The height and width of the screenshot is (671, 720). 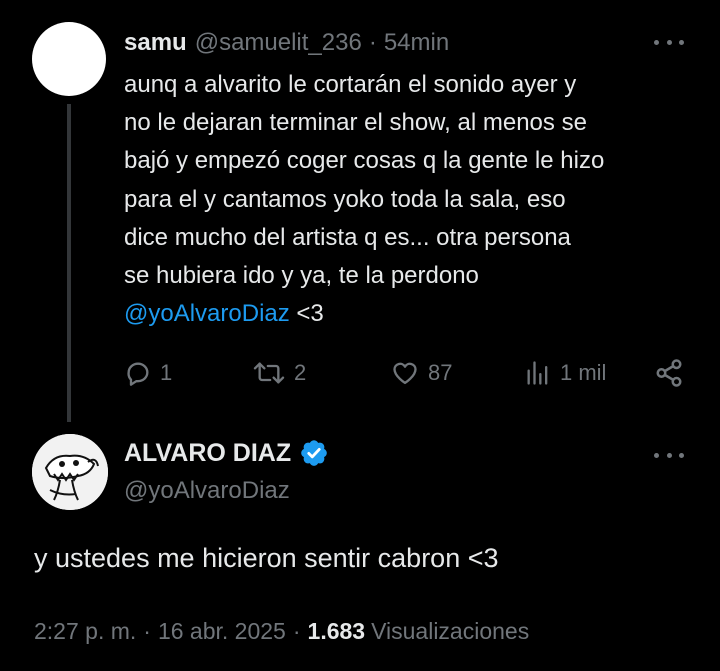 I want to click on tweet-text-line: @yoAlvaroDiaz <3, so click(x=409, y=314).